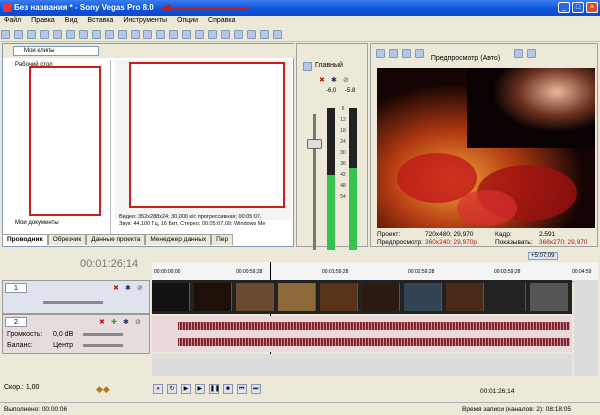  Describe the element at coordinates (343, 109) in the screenshot. I see `meter-tick: 6` at that location.